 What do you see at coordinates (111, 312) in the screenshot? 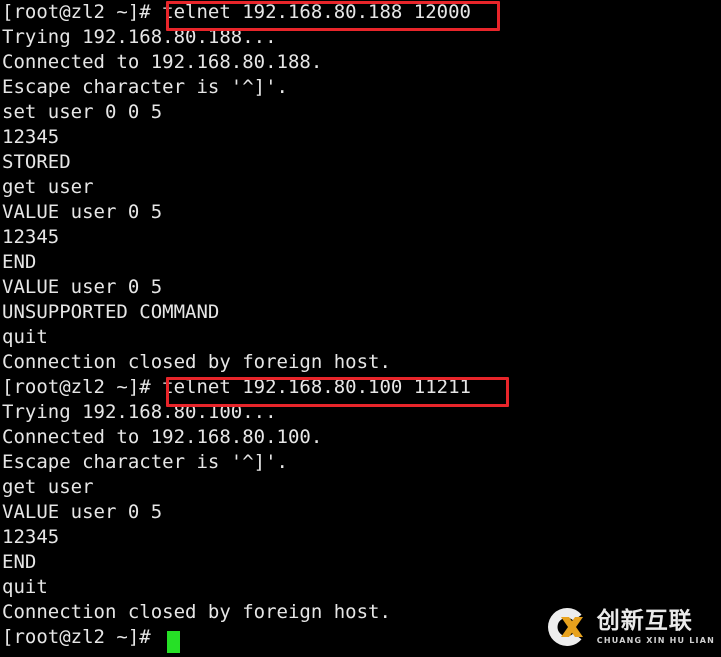
I see `terminal-line-text: UNSUPPORTED COMMAND` at bounding box center [111, 312].